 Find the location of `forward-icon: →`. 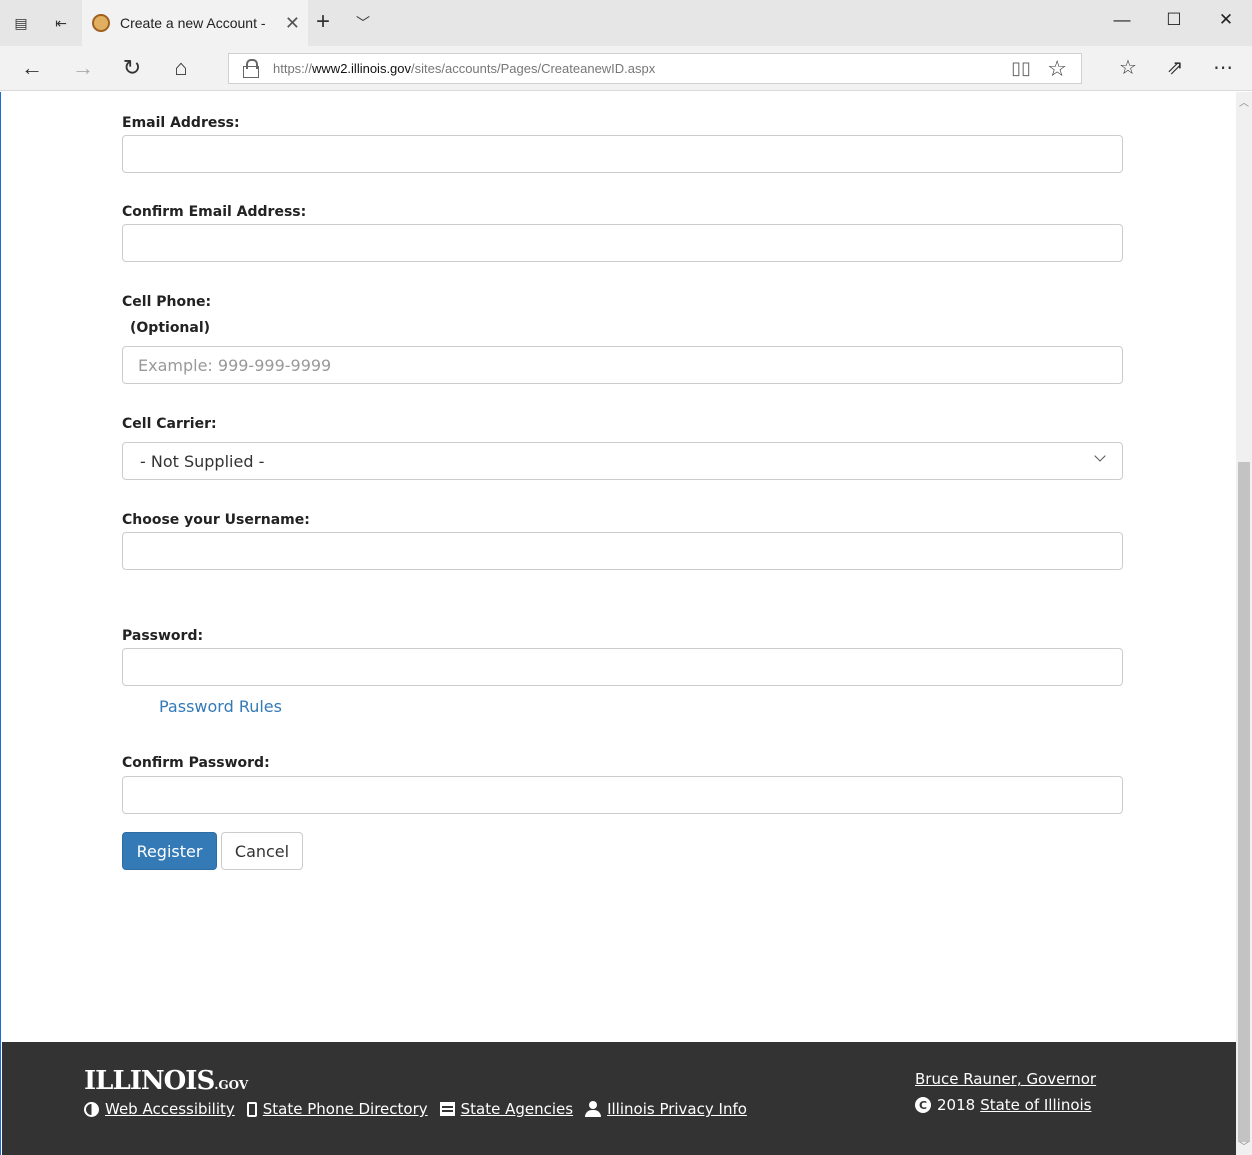

forward-icon: → is located at coordinates (83, 68).